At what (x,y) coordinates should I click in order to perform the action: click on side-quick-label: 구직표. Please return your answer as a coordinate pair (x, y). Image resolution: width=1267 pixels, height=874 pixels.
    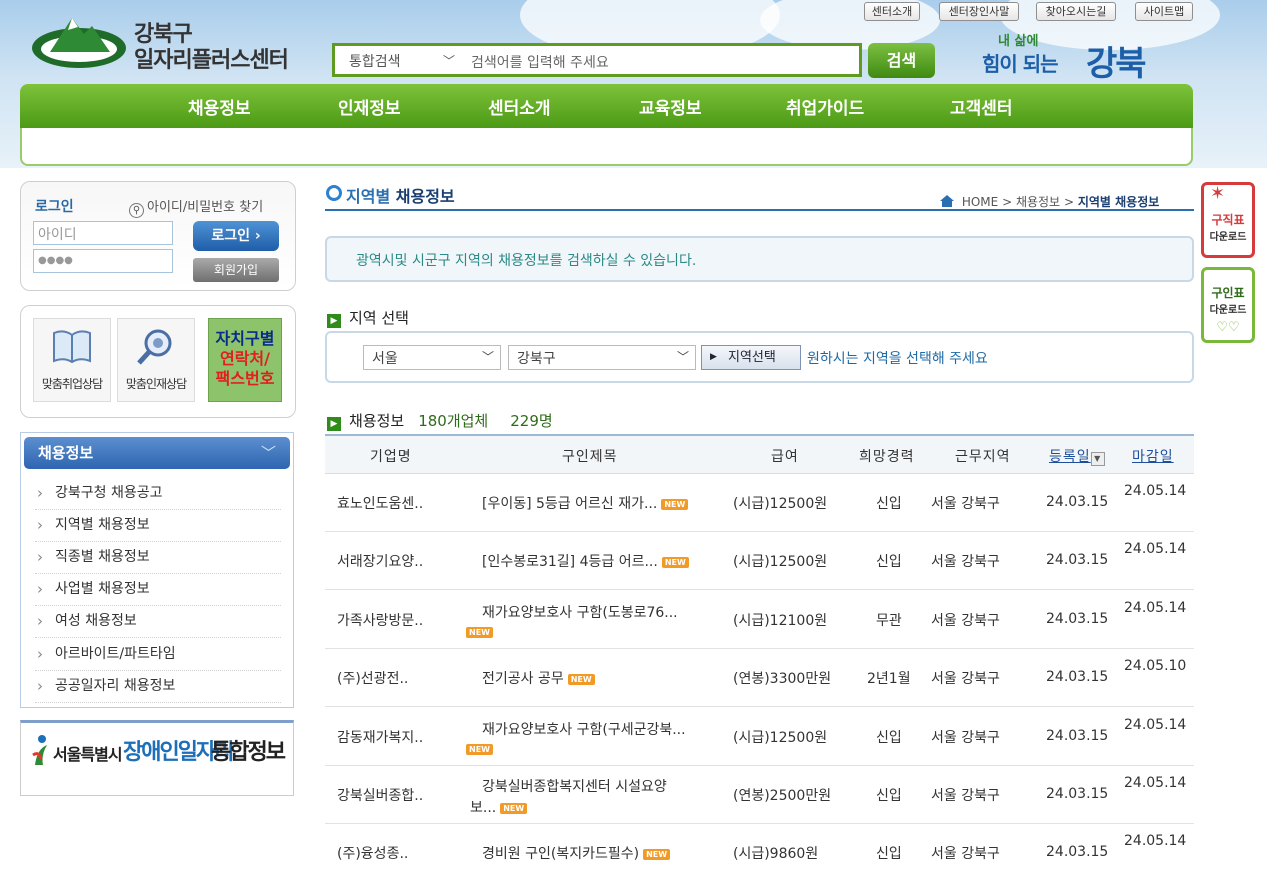
    Looking at the image, I should click on (1228, 220).